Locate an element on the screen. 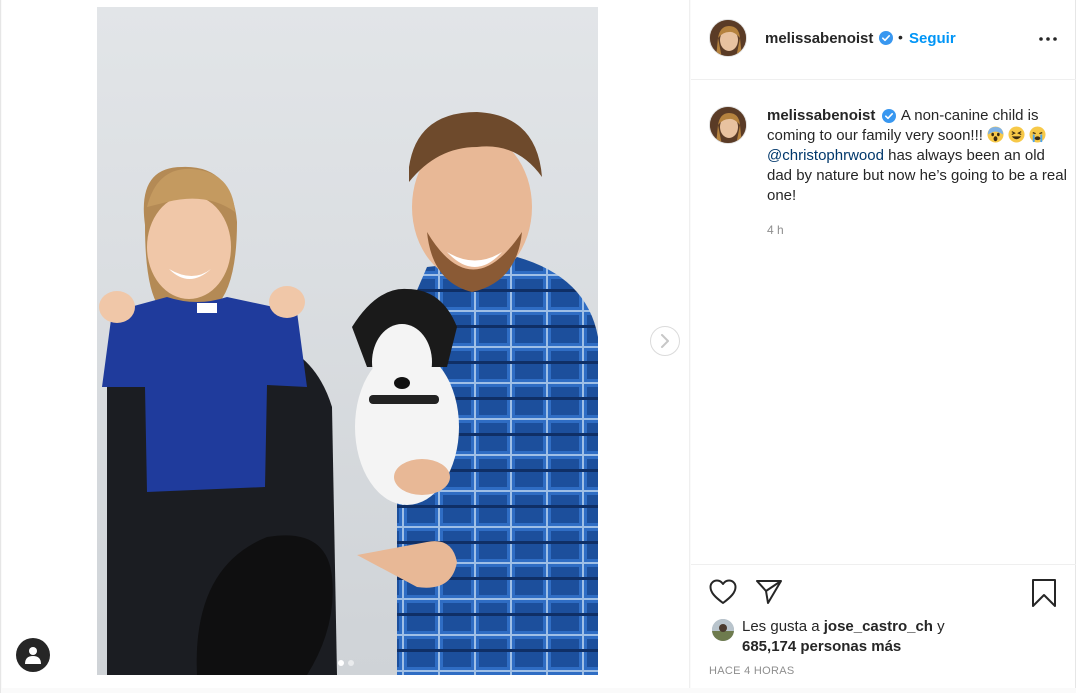  avatar is located at coordinates (728, 38).